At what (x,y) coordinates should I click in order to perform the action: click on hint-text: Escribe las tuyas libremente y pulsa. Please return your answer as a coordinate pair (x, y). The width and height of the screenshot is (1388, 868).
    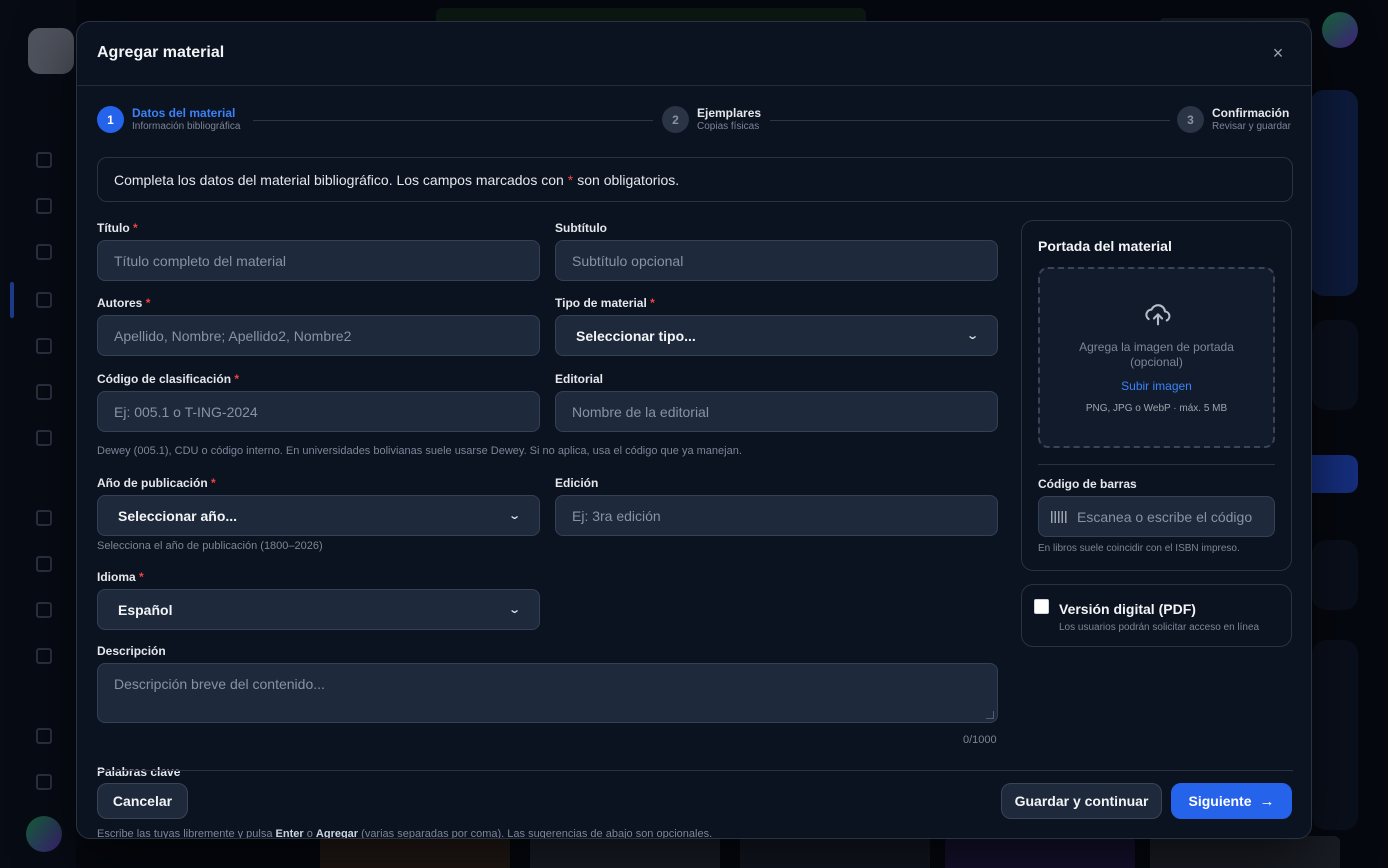
    Looking at the image, I should click on (185, 833).